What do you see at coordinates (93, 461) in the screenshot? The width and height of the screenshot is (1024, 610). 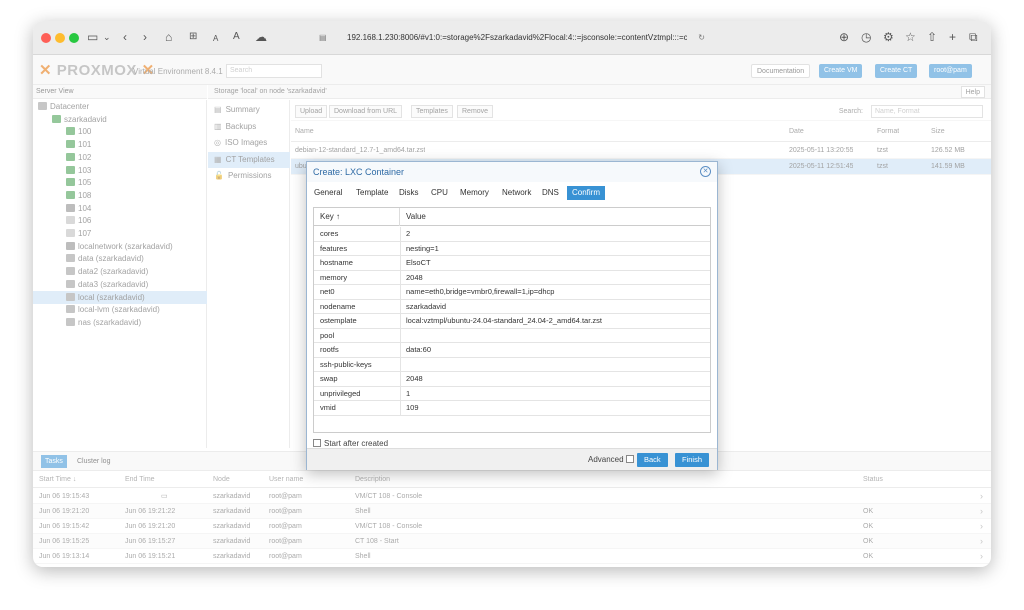 I see `tab-cluster-log: Cluster log` at bounding box center [93, 461].